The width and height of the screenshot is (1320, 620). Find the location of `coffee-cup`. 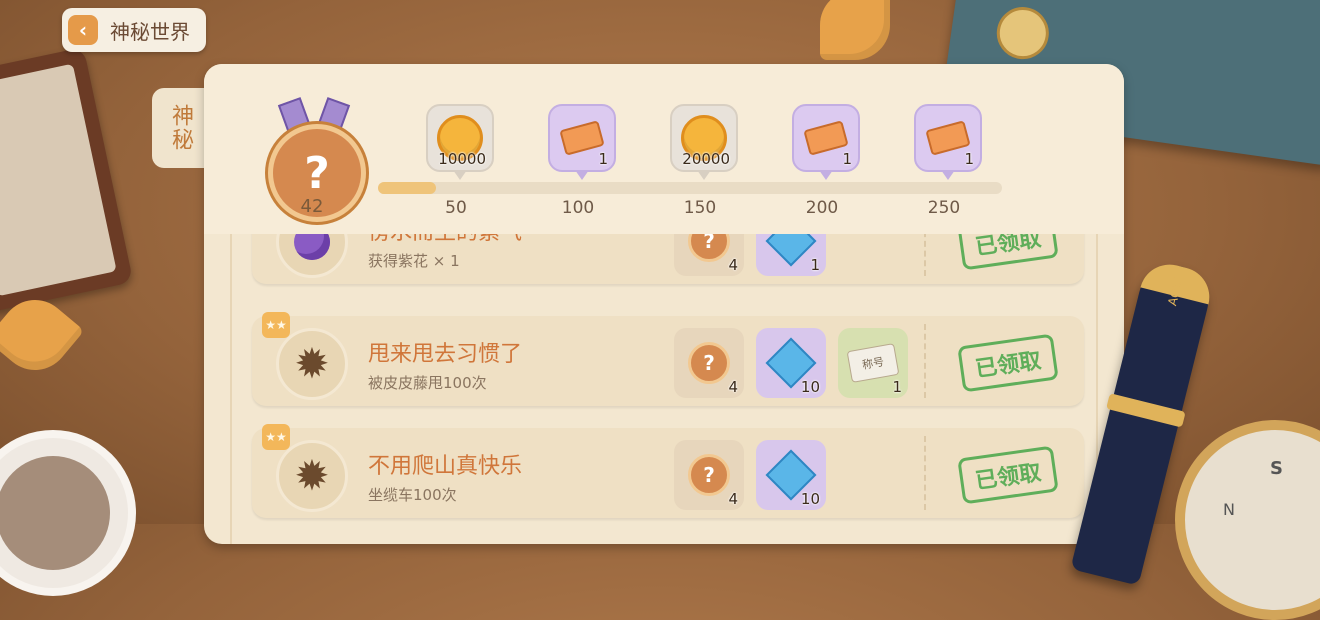

coffee-cup is located at coordinates (68, 513).